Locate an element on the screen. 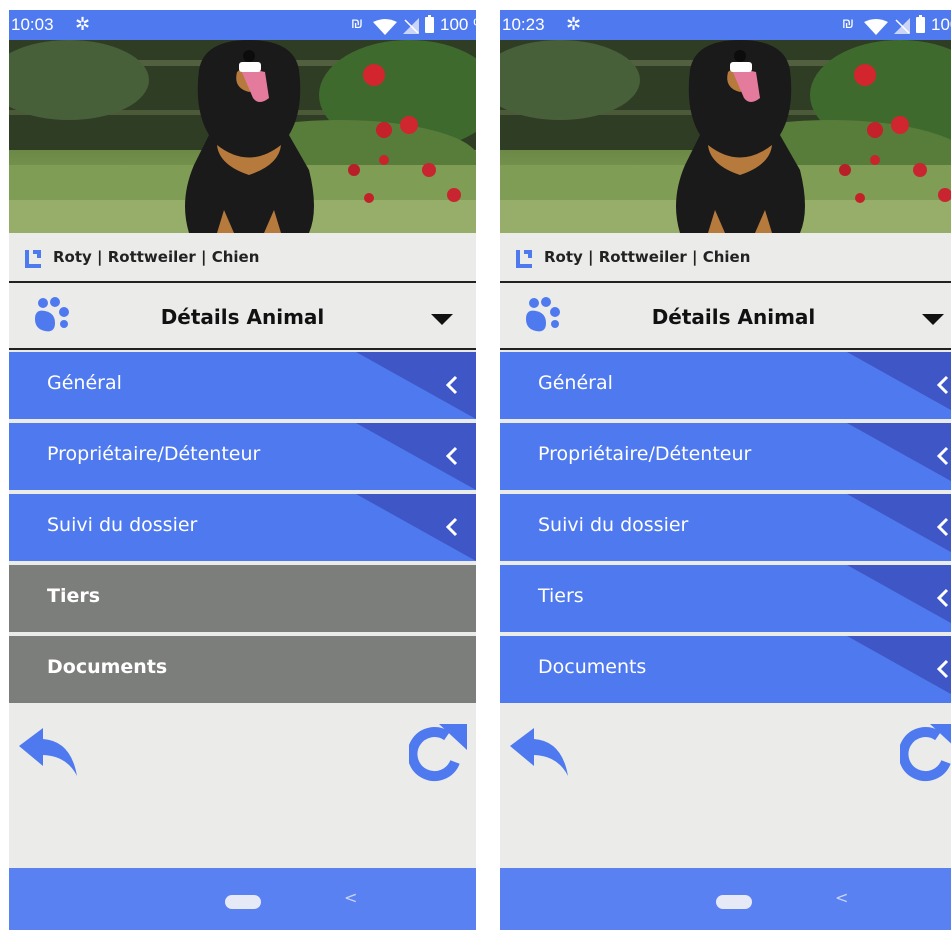 The image size is (951, 938). status-time: 10:23 is located at coordinates (523, 24).